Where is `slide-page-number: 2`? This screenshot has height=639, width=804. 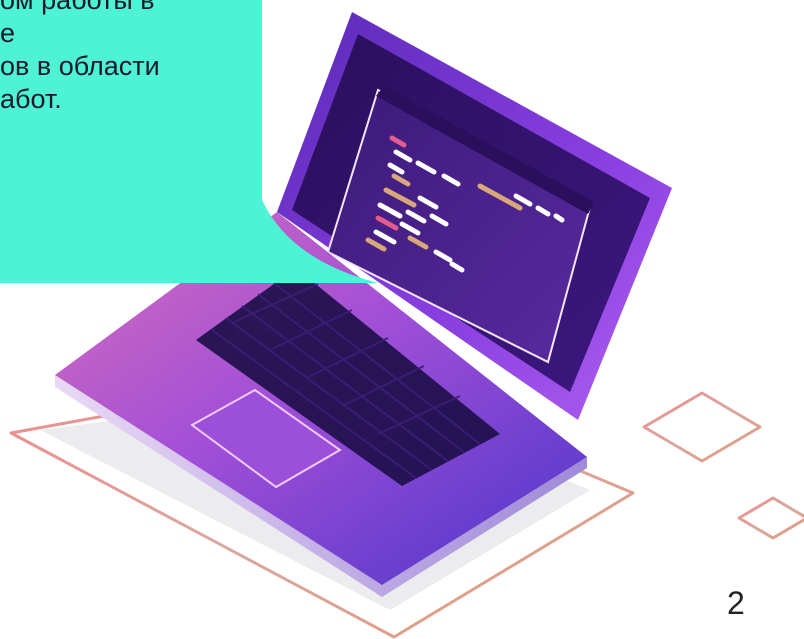
slide-page-number: 2 is located at coordinates (736, 603).